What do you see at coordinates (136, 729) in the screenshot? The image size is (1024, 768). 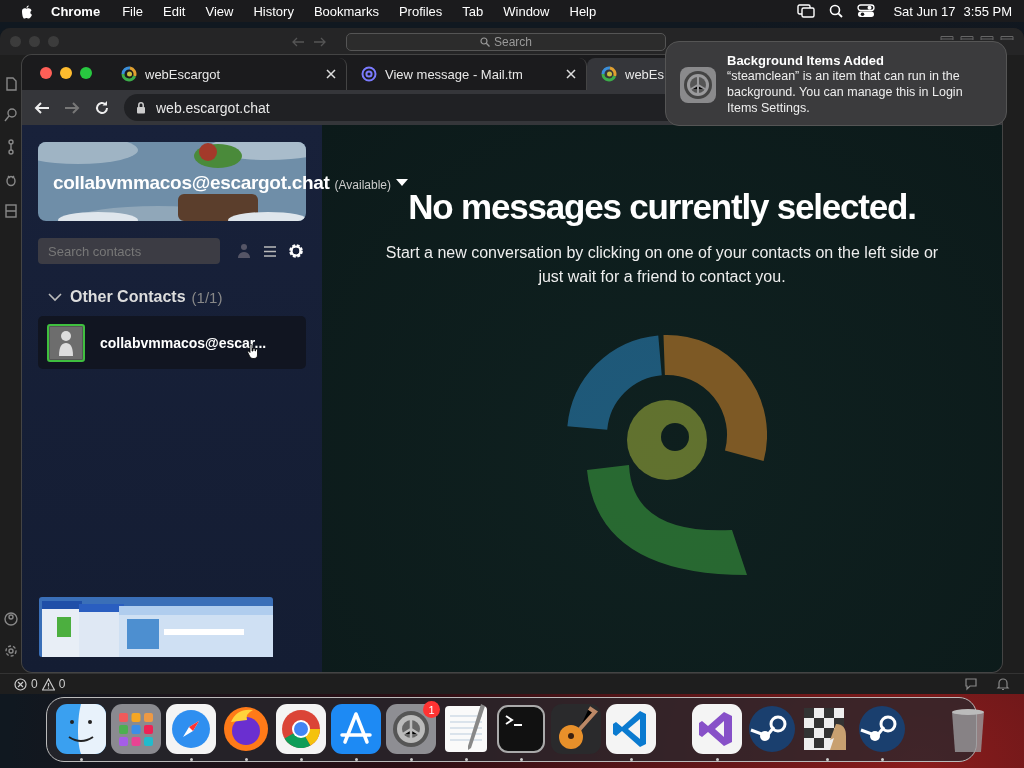 I see `app-grid-icon` at bounding box center [136, 729].